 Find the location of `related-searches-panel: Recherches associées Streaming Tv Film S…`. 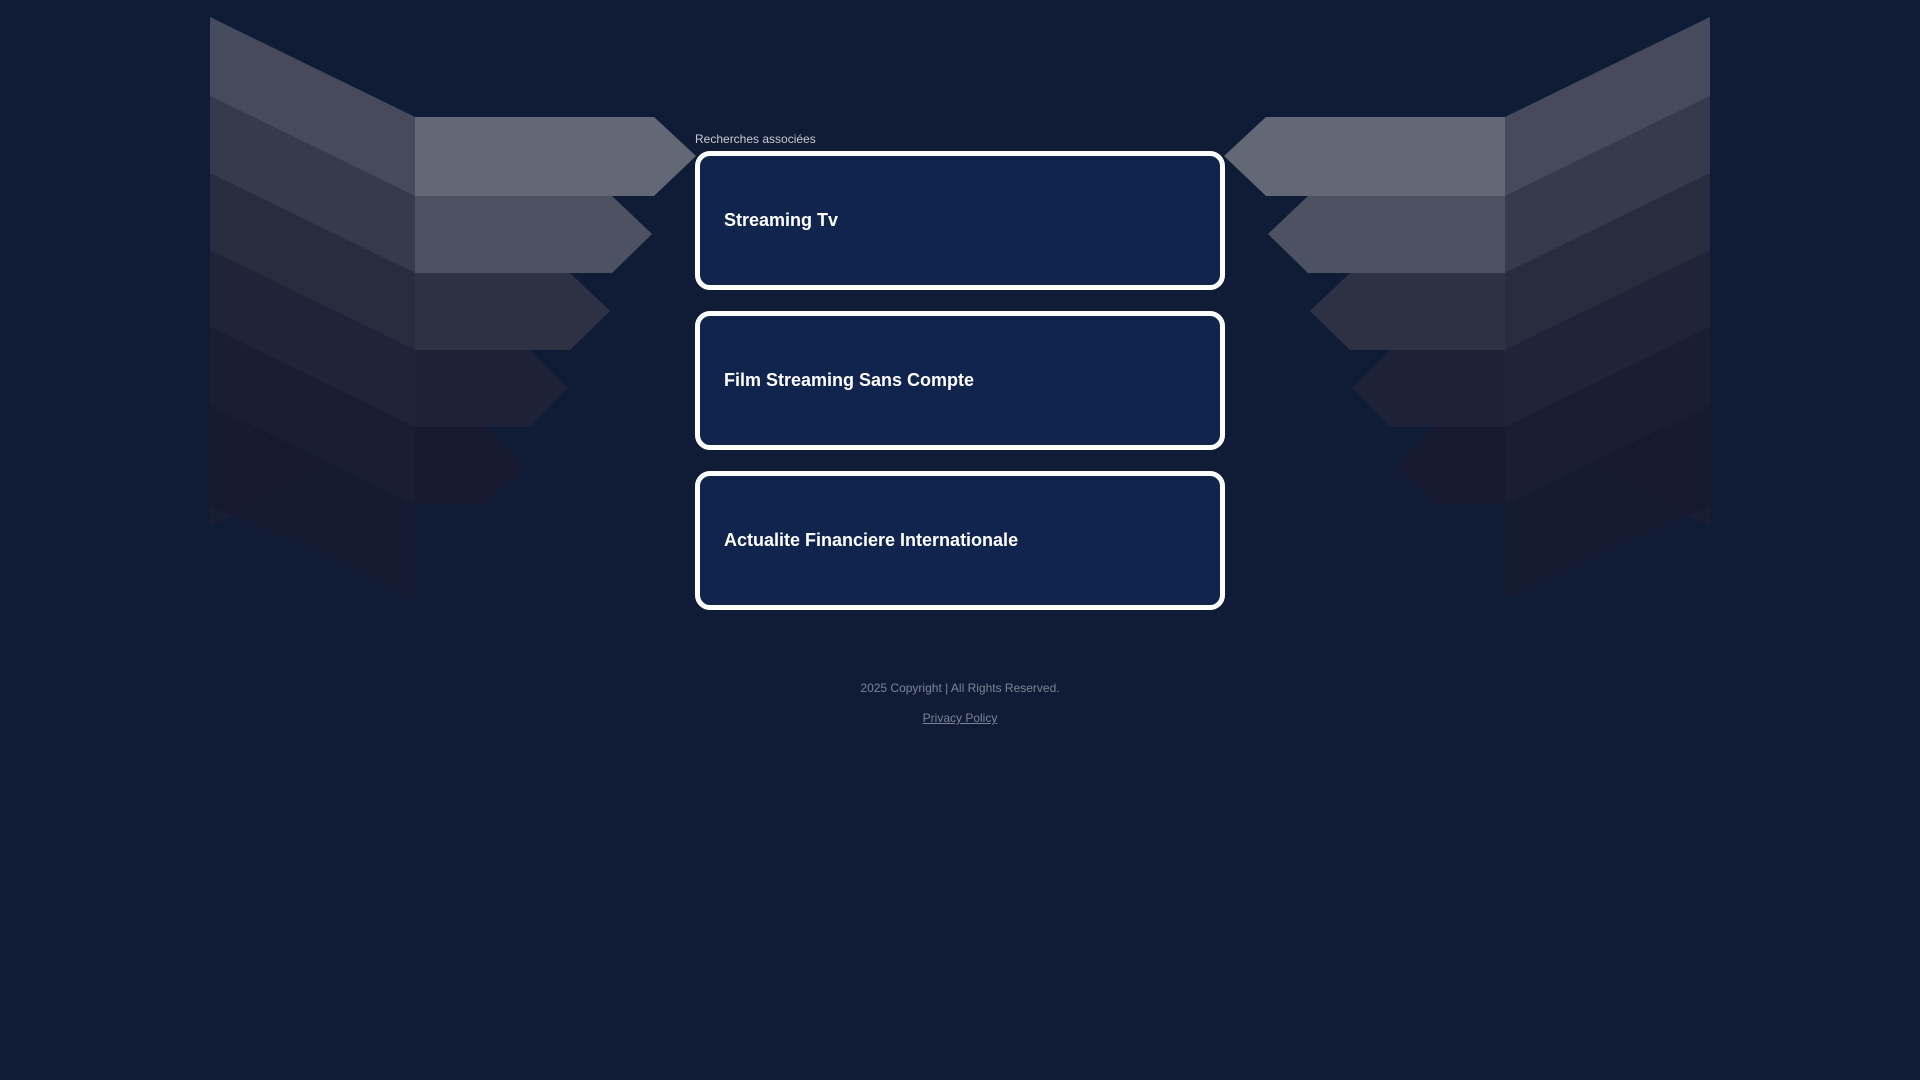

related-searches-panel: Recherches associées Streaming Tv Film S… is located at coordinates (960, 380).